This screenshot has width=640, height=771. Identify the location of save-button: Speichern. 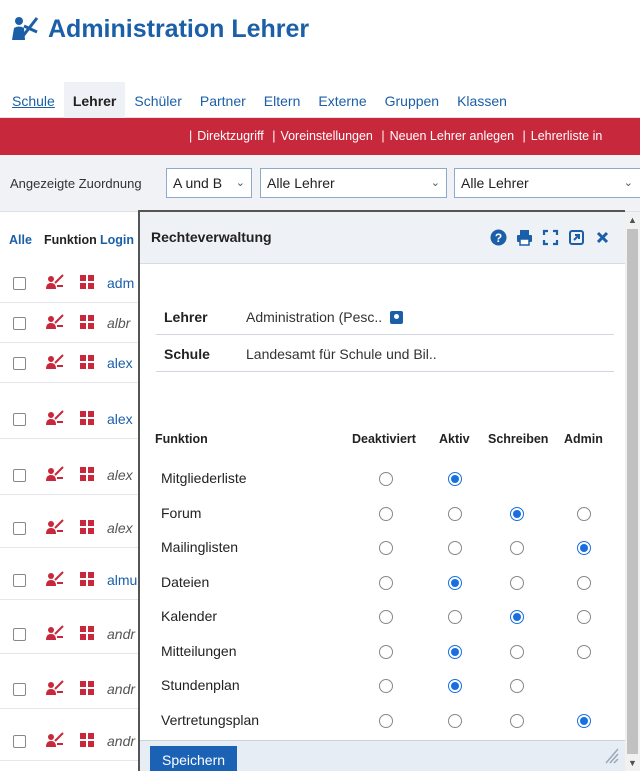
(194, 758).